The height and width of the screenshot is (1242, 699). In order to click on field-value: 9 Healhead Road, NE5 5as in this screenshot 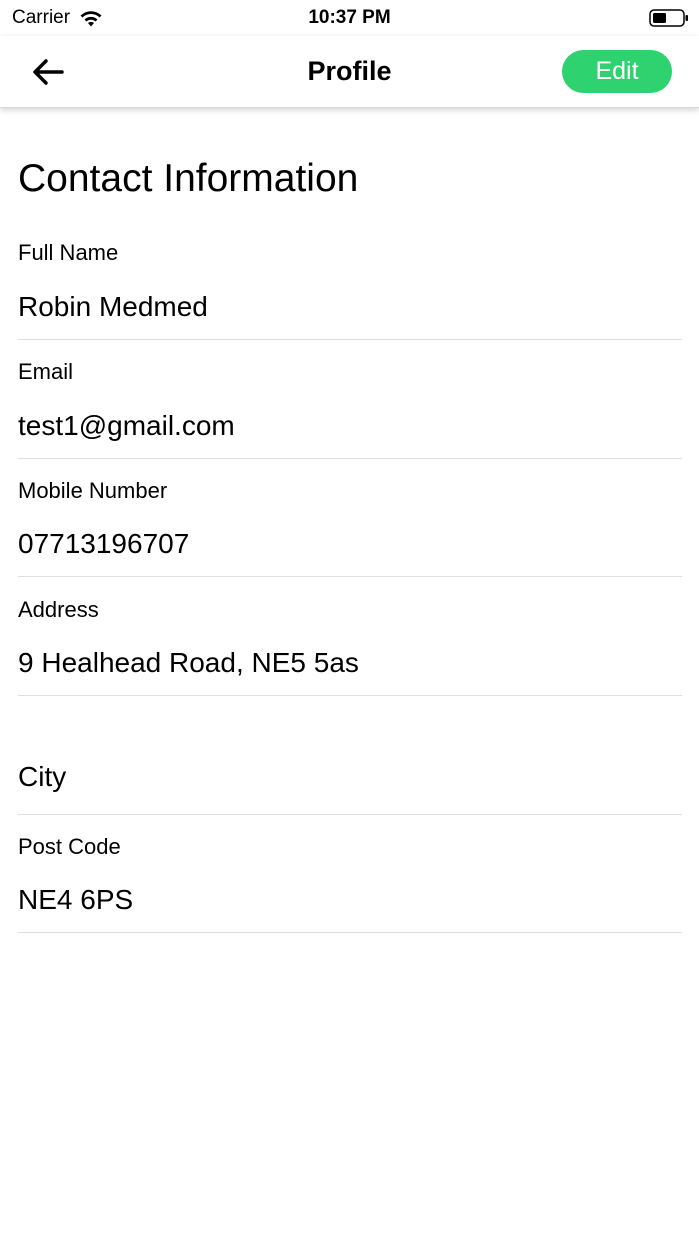, I will do `click(188, 662)`.